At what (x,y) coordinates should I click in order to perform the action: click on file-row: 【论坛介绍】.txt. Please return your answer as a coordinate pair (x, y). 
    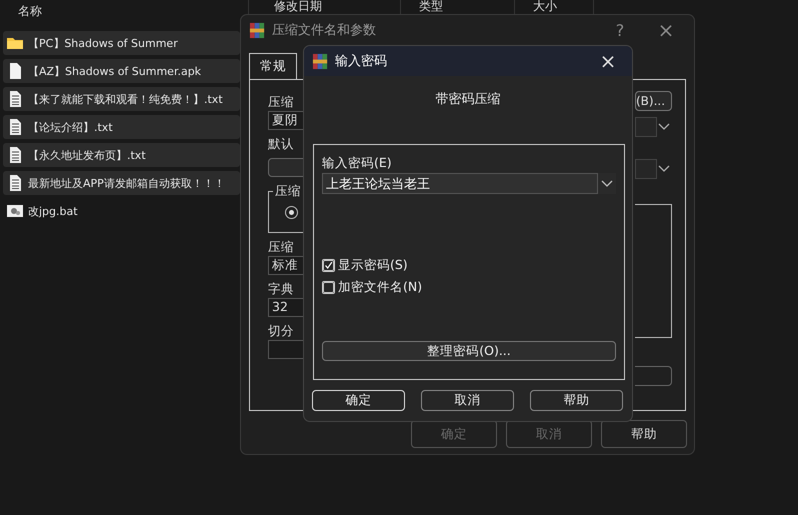
    Looking at the image, I should click on (121, 127).